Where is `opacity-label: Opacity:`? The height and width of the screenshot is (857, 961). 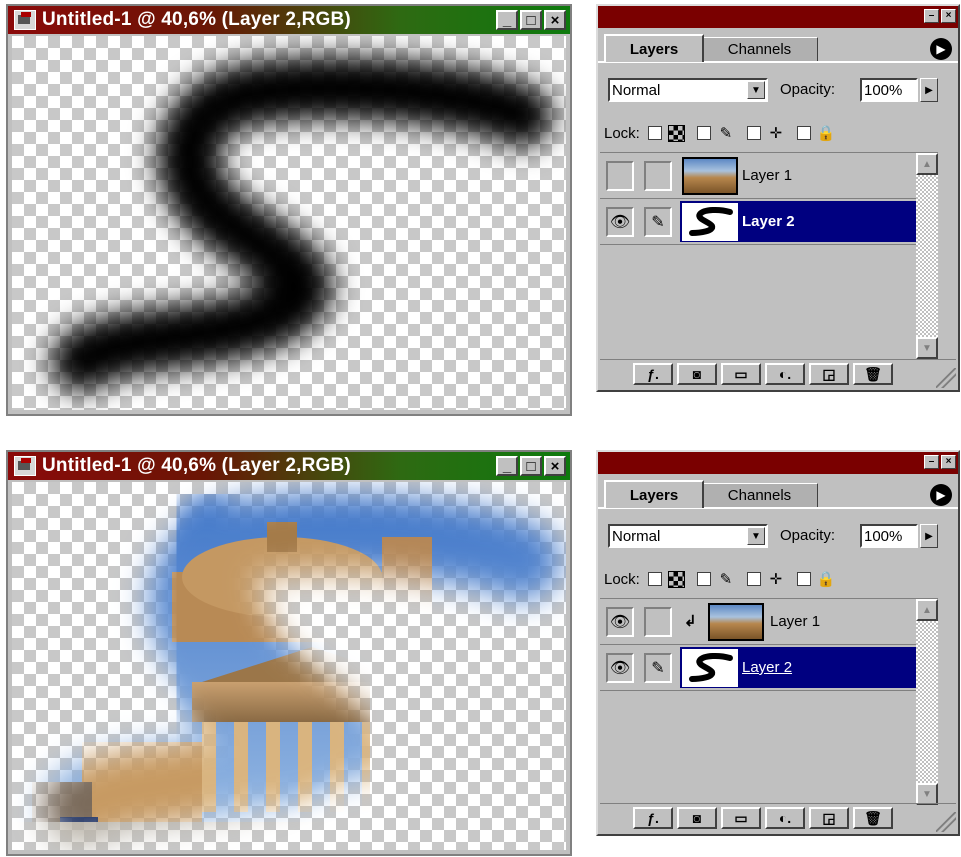 opacity-label: Opacity: is located at coordinates (808, 535).